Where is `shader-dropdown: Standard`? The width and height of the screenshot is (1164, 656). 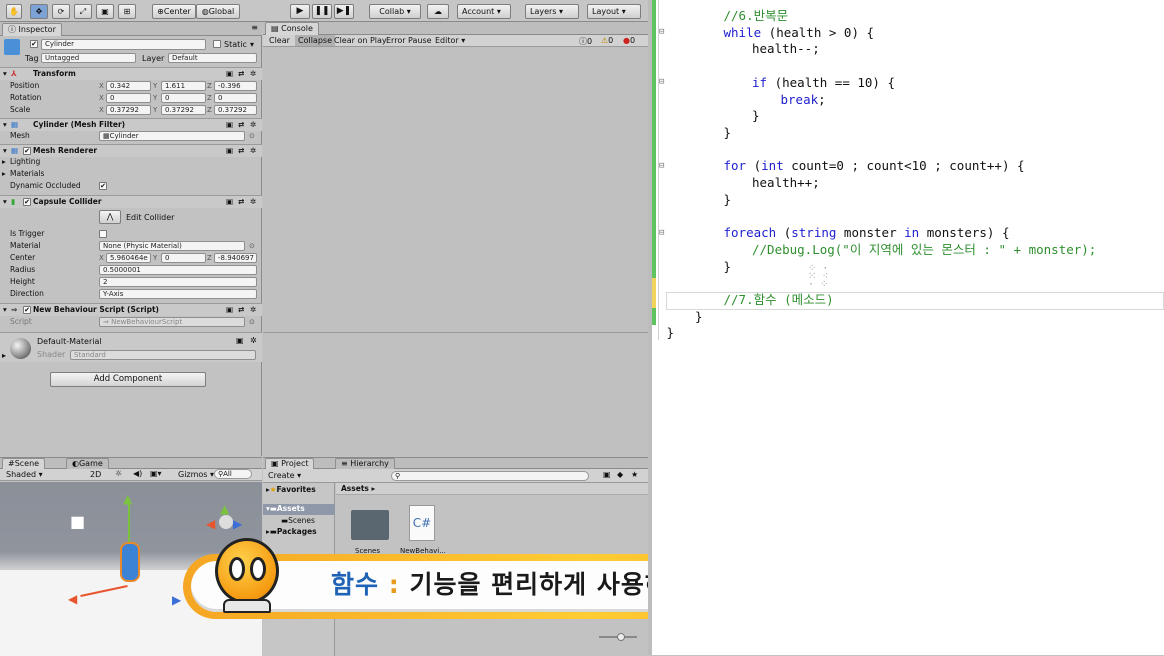 shader-dropdown: Standard is located at coordinates (163, 355).